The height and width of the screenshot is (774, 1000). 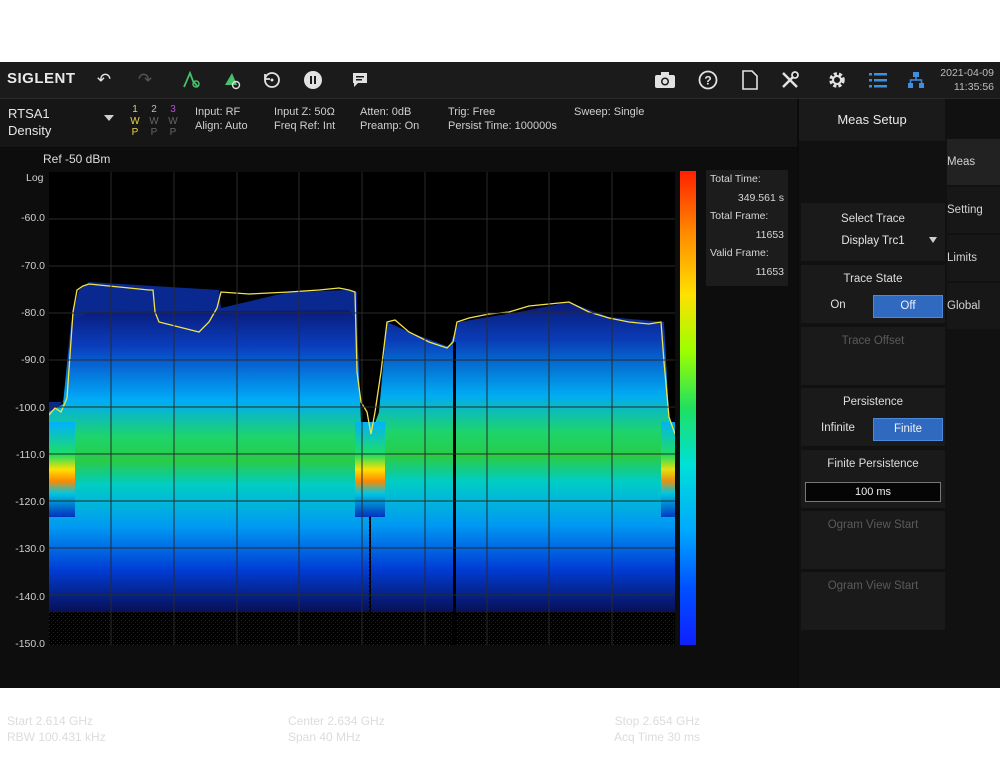 I want to click on signal-band-right, so click(x=523, y=457).